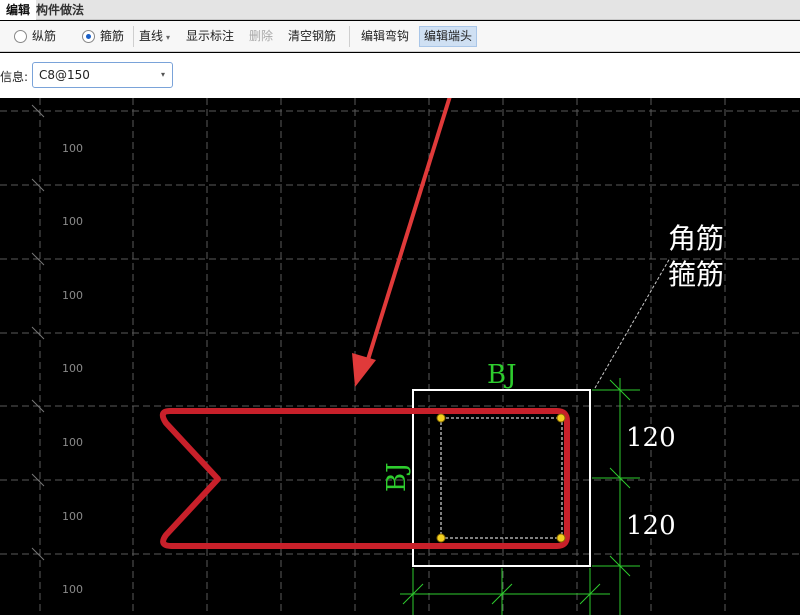 This screenshot has height=615, width=800. Describe the element at coordinates (88, 36) in the screenshot. I see `stirrup-radio` at that location.